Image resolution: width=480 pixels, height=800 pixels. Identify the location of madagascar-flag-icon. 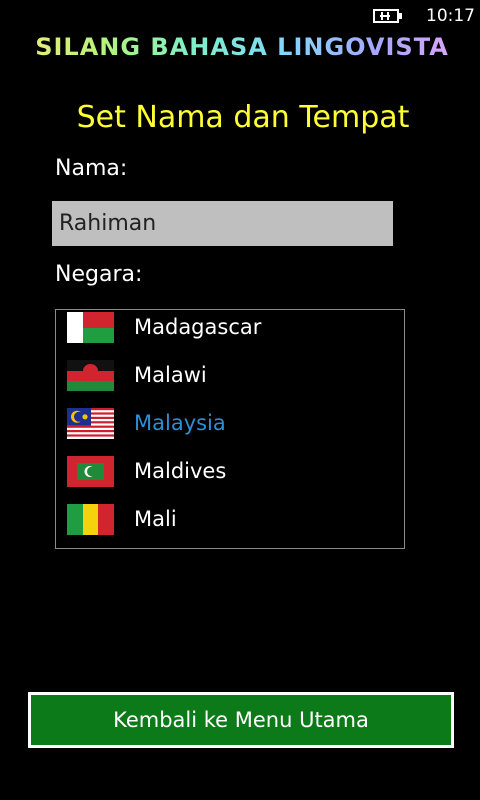
(90, 327).